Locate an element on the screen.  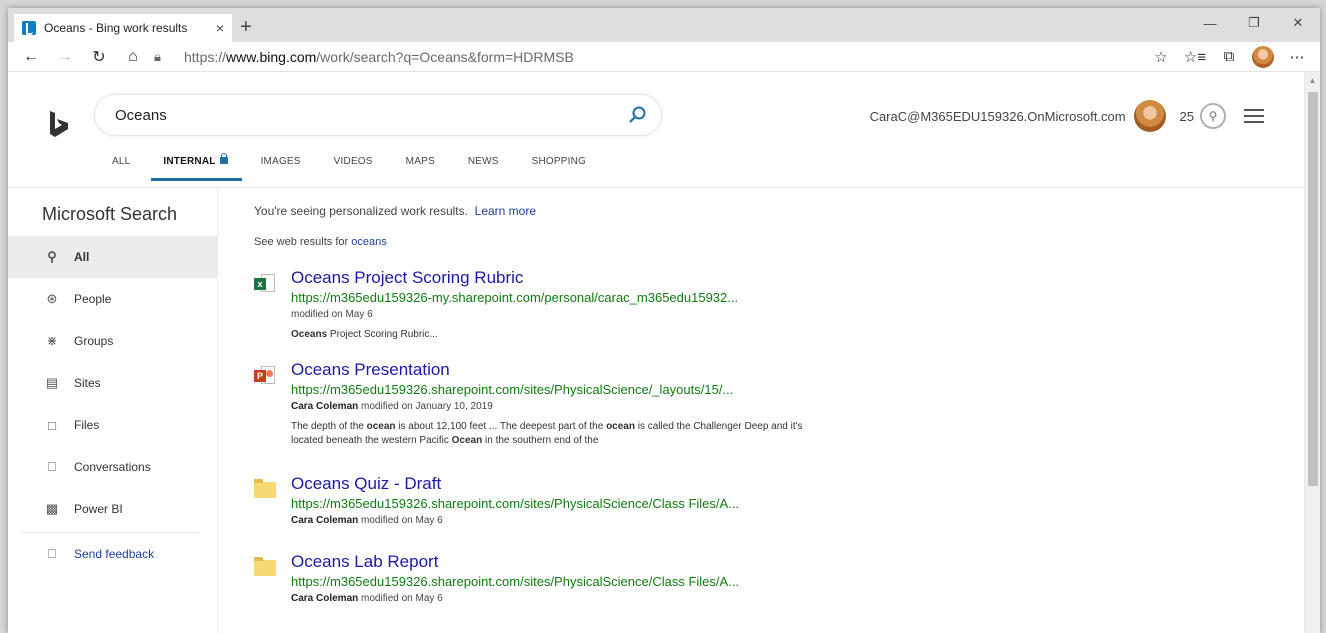
snippet-highlight: Oceans is located at coordinates (309, 334).